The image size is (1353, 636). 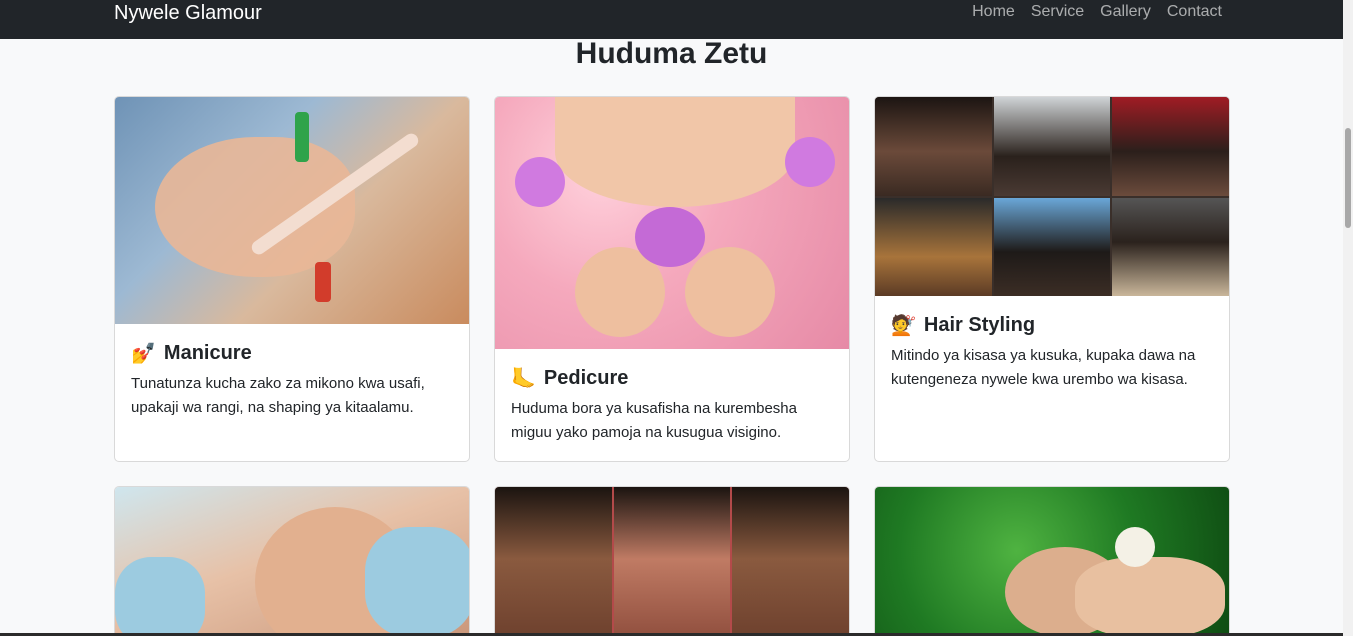 I want to click on page-scrollbar, so click(x=1348, y=318).